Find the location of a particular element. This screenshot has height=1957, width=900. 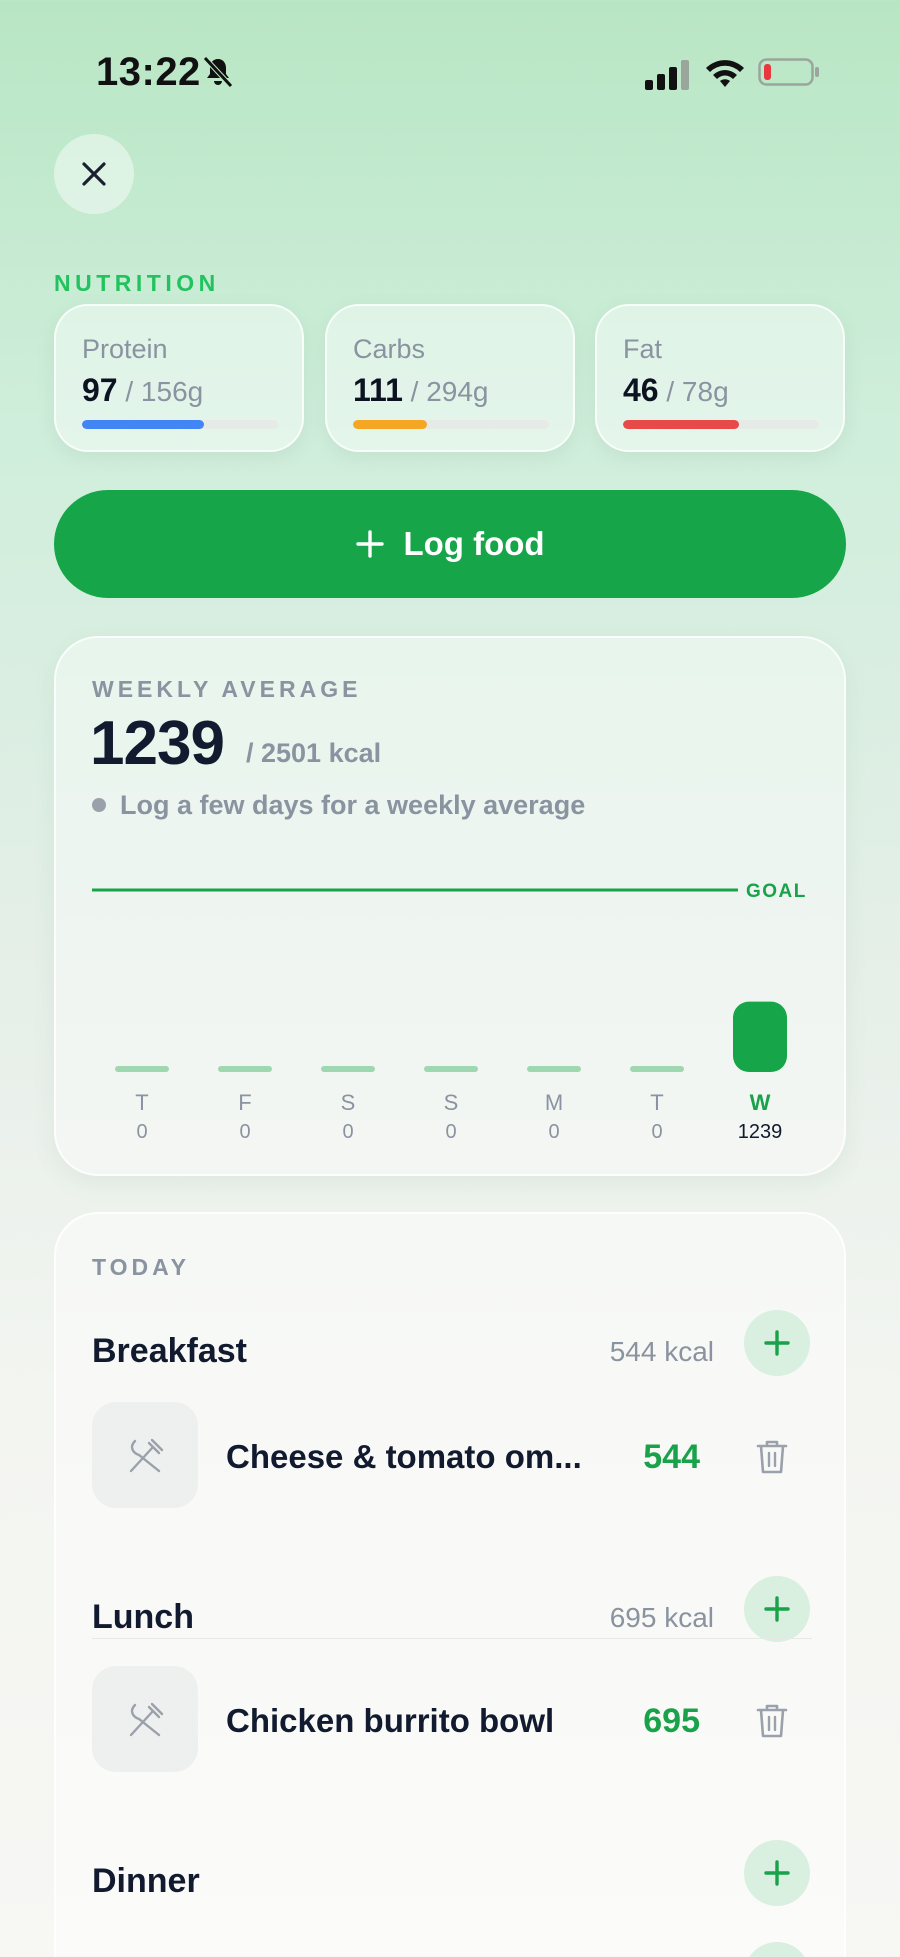

battery-icon is located at coordinates (788, 72).